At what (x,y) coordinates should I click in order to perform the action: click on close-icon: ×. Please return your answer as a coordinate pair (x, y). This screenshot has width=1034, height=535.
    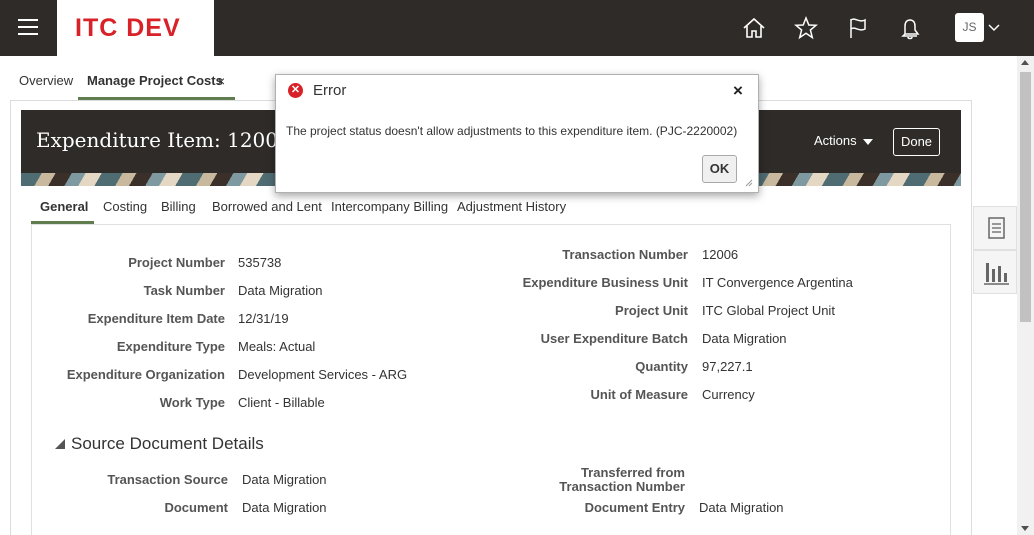
    Looking at the image, I should click on (738, 91).